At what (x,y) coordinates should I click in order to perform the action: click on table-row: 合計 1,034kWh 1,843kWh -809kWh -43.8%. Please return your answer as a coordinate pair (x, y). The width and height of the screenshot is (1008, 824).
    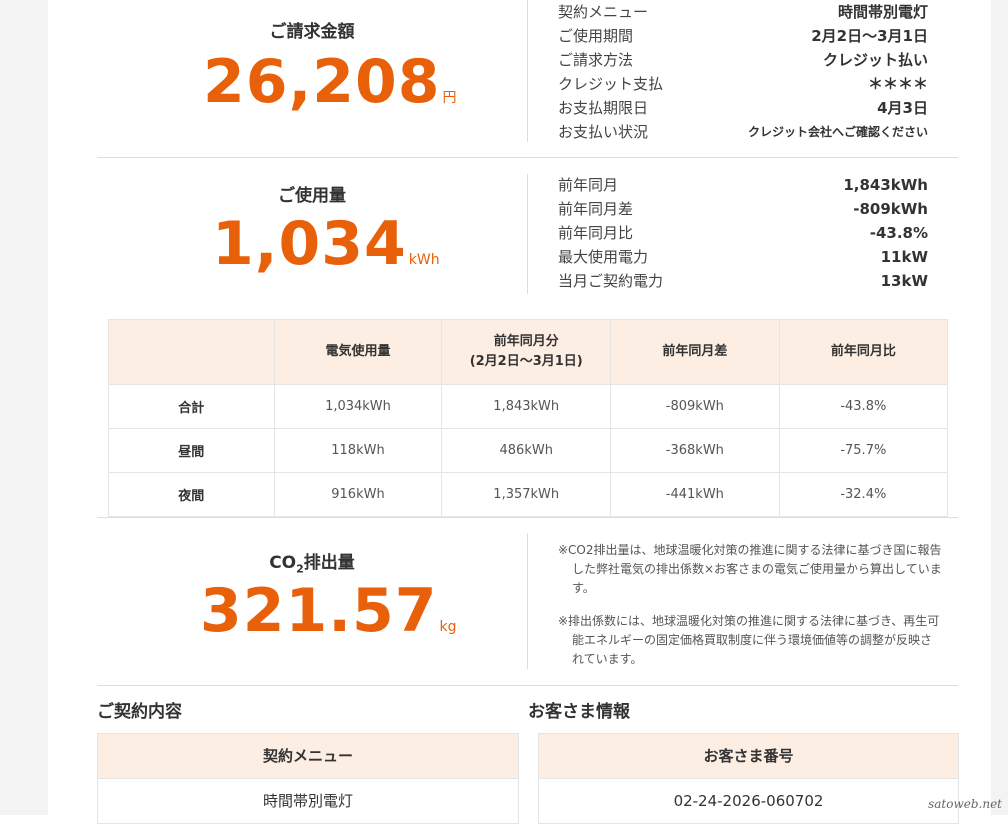
    Looking at the image, I should click on (528, 406).